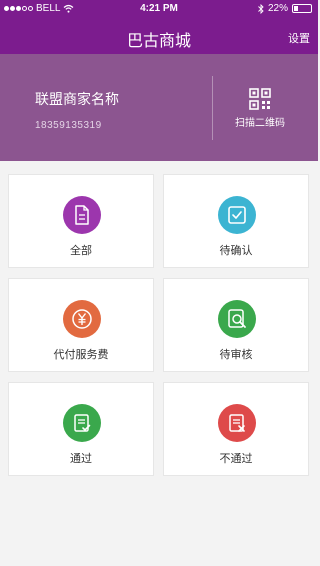 Image resolution: width=320 pixels, height=566 pixels. I want to click on tile-label: 待确认, so click(236, 251).